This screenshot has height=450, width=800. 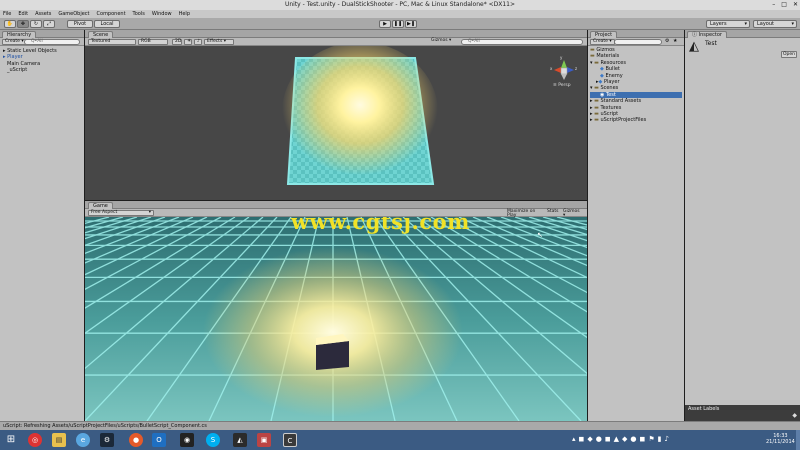 I want to click on pivot-toggle: Pivot, so click(x=80, y=24).